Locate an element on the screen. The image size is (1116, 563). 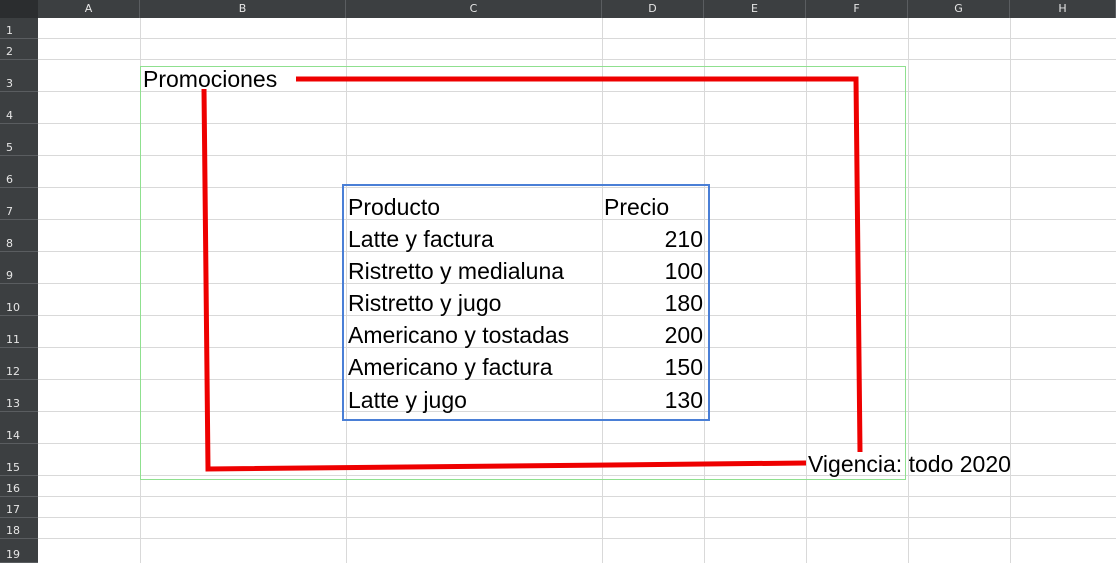
column-header-f: F is located at coordinates (857, 9).